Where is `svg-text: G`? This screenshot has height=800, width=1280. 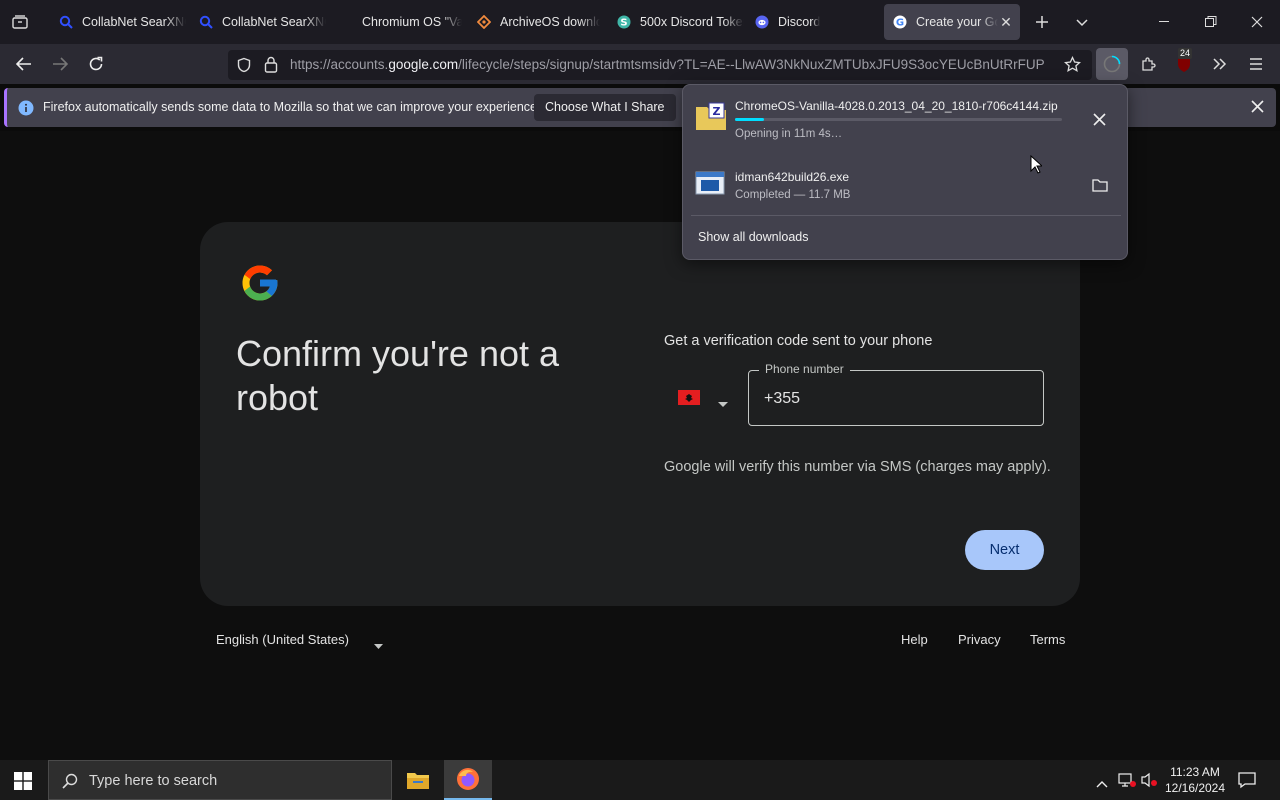 svg-text: G is located at coordinates (900, 23).